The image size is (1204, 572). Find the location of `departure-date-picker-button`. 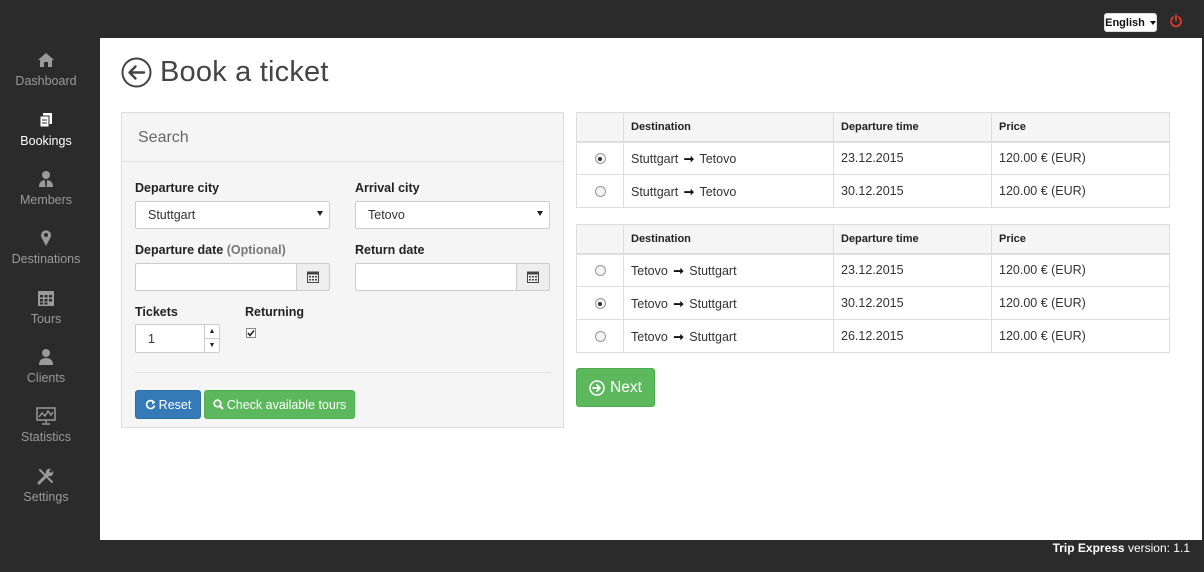

departure-date-picker-button is located at coordinates (313, 277).